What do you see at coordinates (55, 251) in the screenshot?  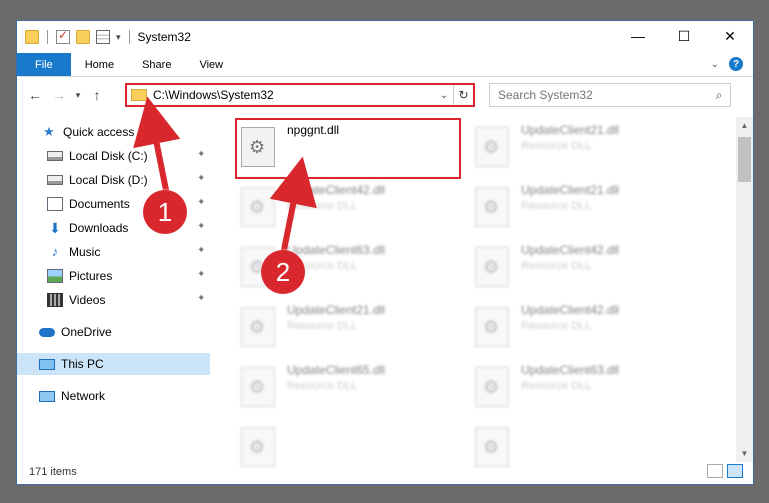 I see `music-note-icon: ♪` at bounding box center [55, 251].